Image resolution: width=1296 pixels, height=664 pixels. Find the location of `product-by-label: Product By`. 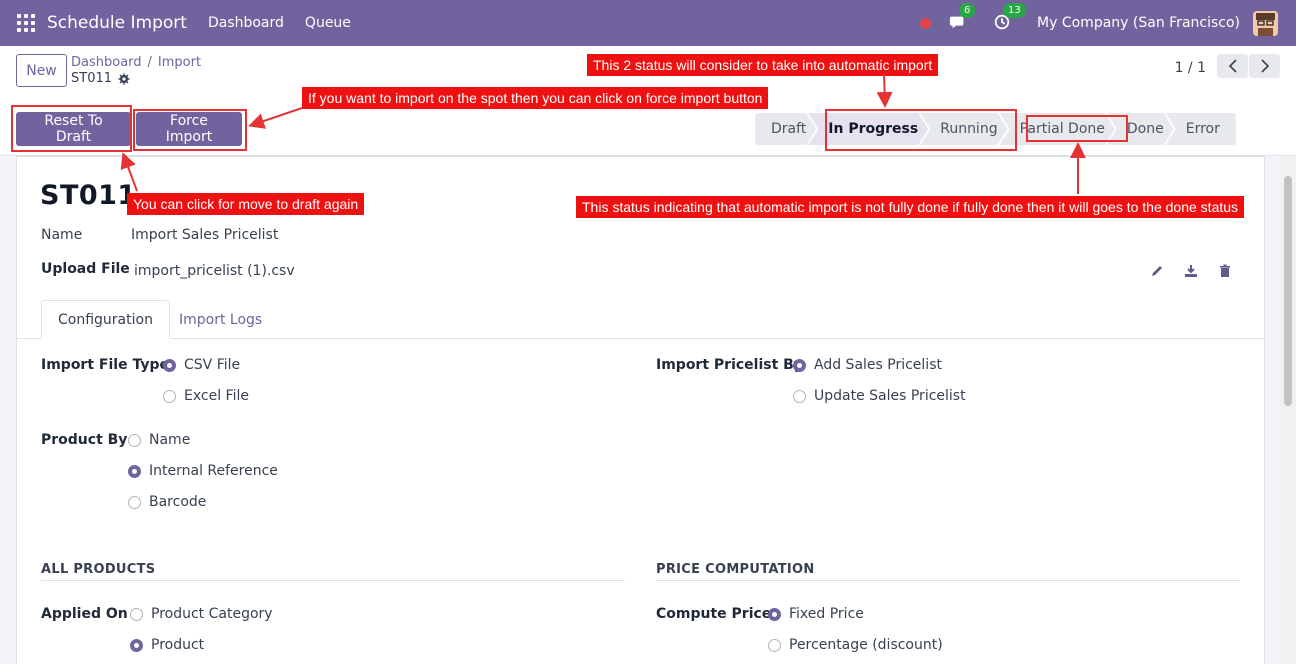

product-by-label: Product By is located at coordinates (84, 440).